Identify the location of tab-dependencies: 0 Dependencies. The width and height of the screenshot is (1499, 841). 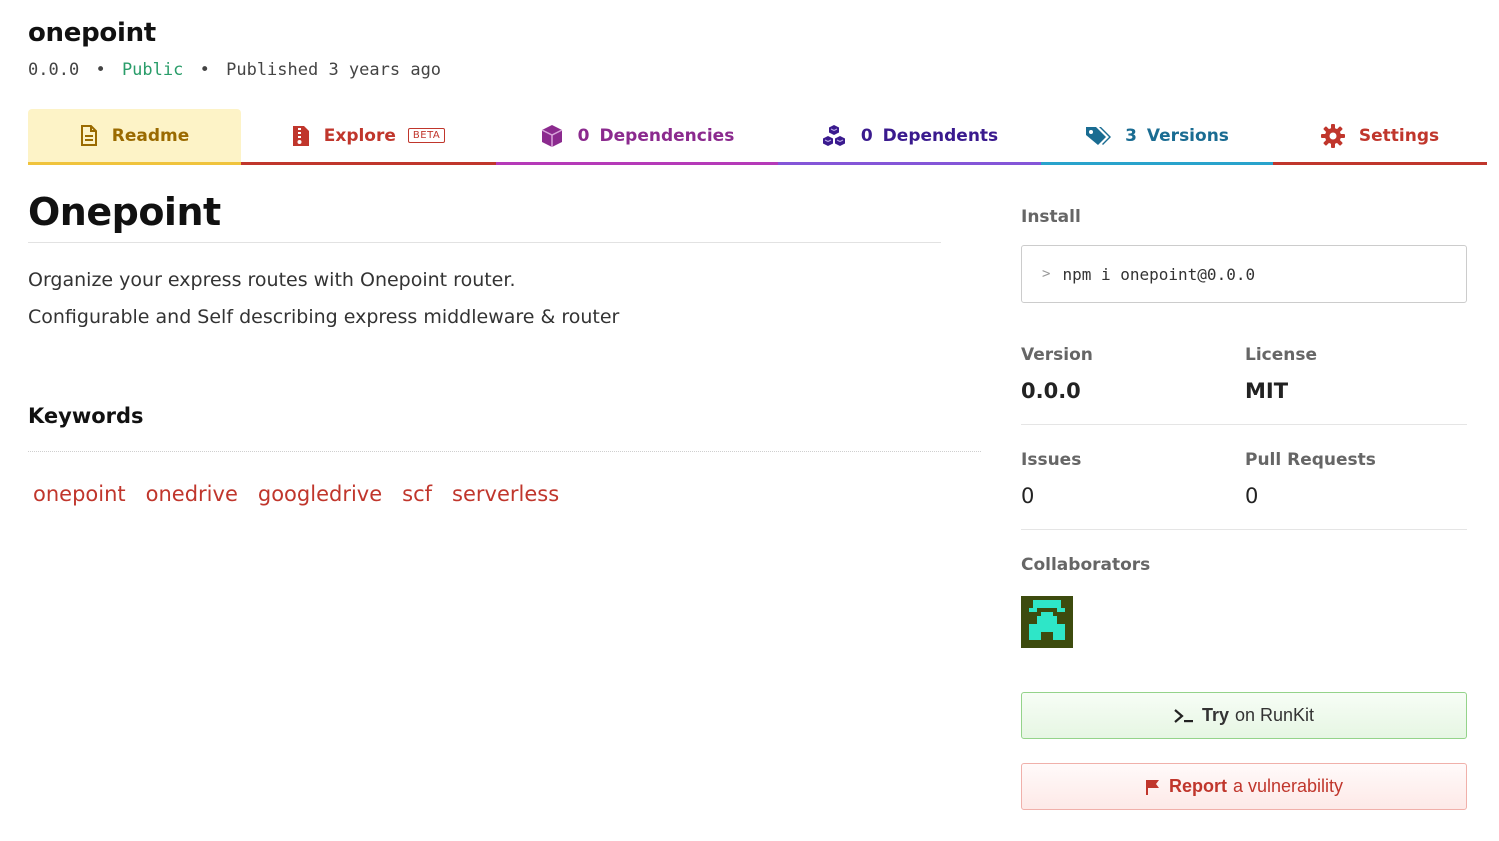
(637, 137).